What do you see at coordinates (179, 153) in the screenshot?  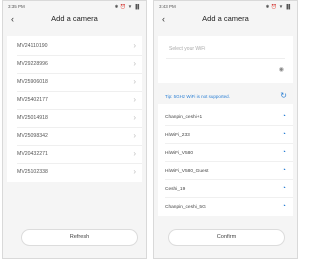 I see `network-name: HiWiFi_V580` at bounding box center [179, 153].